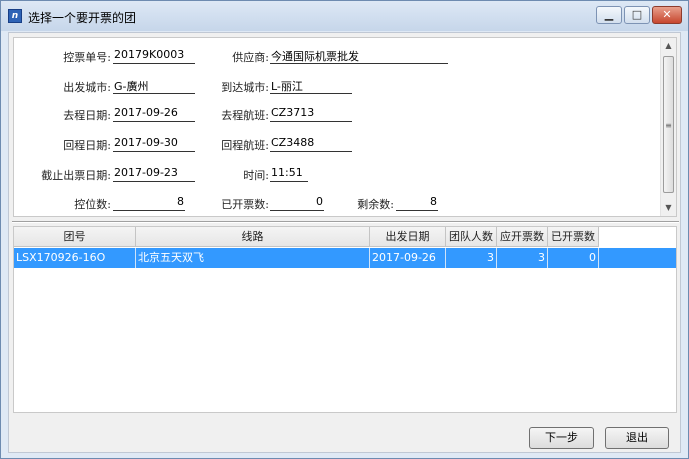  I want to click on depart-city-label: 出发城市:, so click(87, 87).